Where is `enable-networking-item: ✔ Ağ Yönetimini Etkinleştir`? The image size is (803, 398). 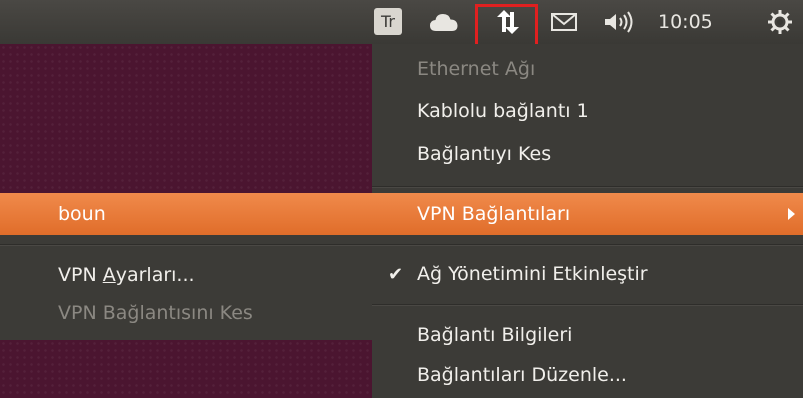 enable-networking-item: ✔ Ağ Yönetimini Etkinleştir is located at coordinates (587, 274).